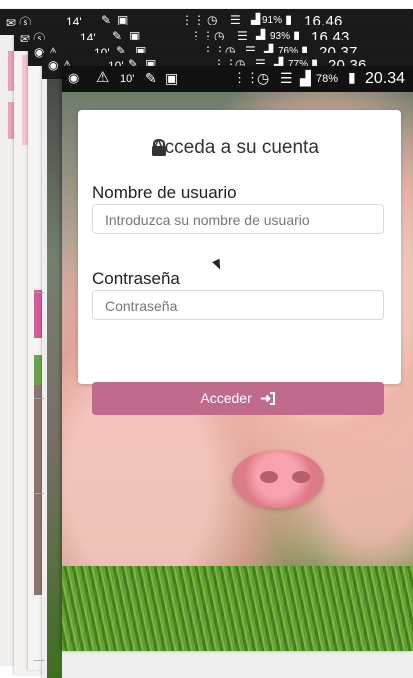  Describe the element at coordinates (235, 147) in the screenshot. I see `login-title: Acceda a su cuenta` at that location.